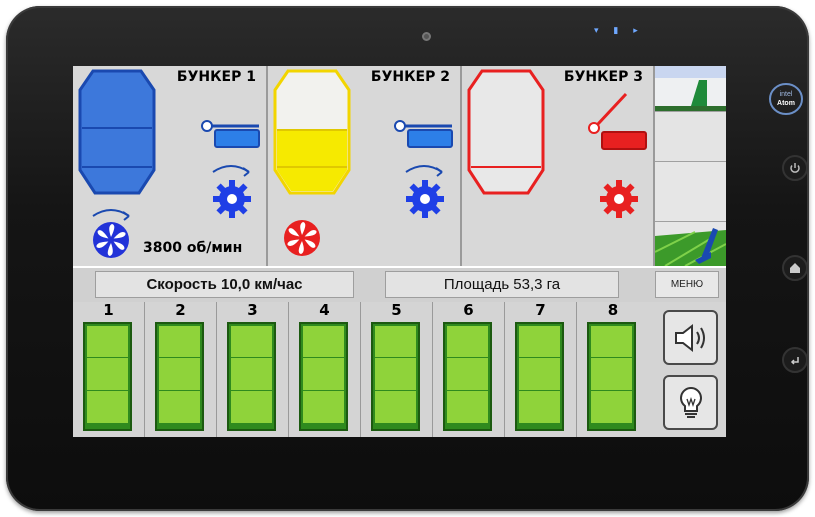 The width and height of the screenshot is (815, 517). I want to click on bunker-1-title: БУНКЕР 1, so click(216, 77).